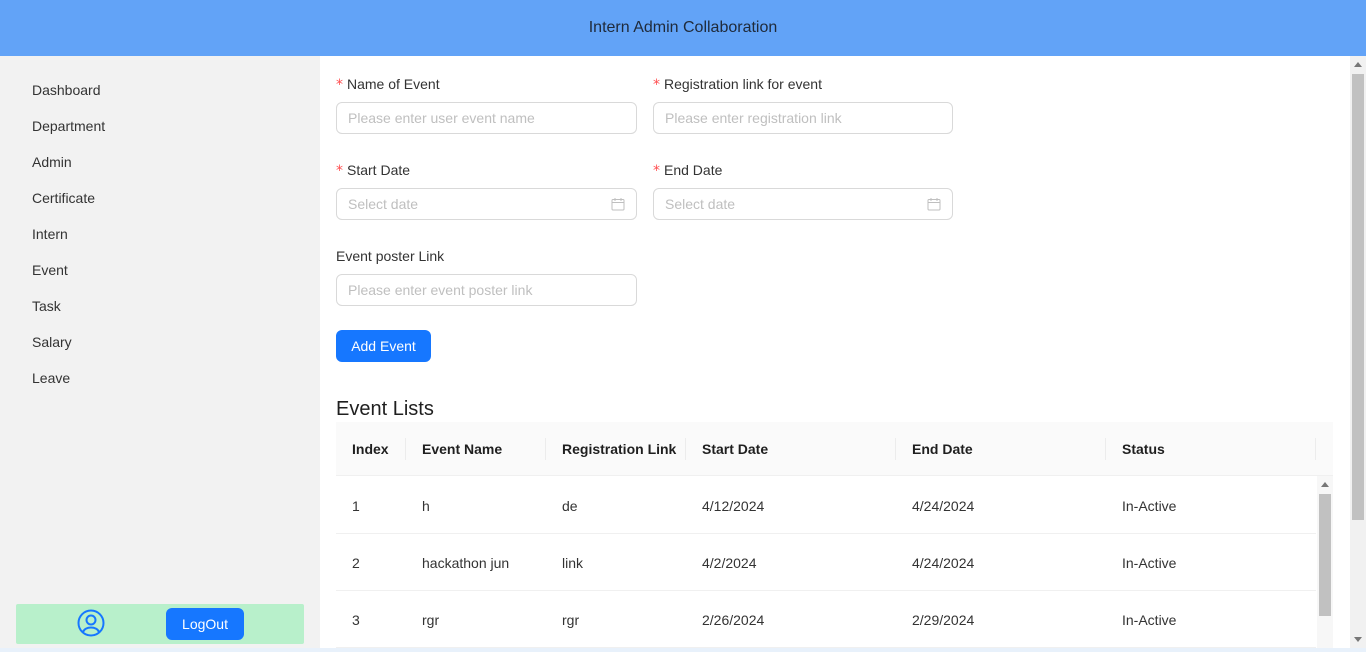 The image size is (1366, 652). I want to click on user-circle-icon, so click(91, 623).